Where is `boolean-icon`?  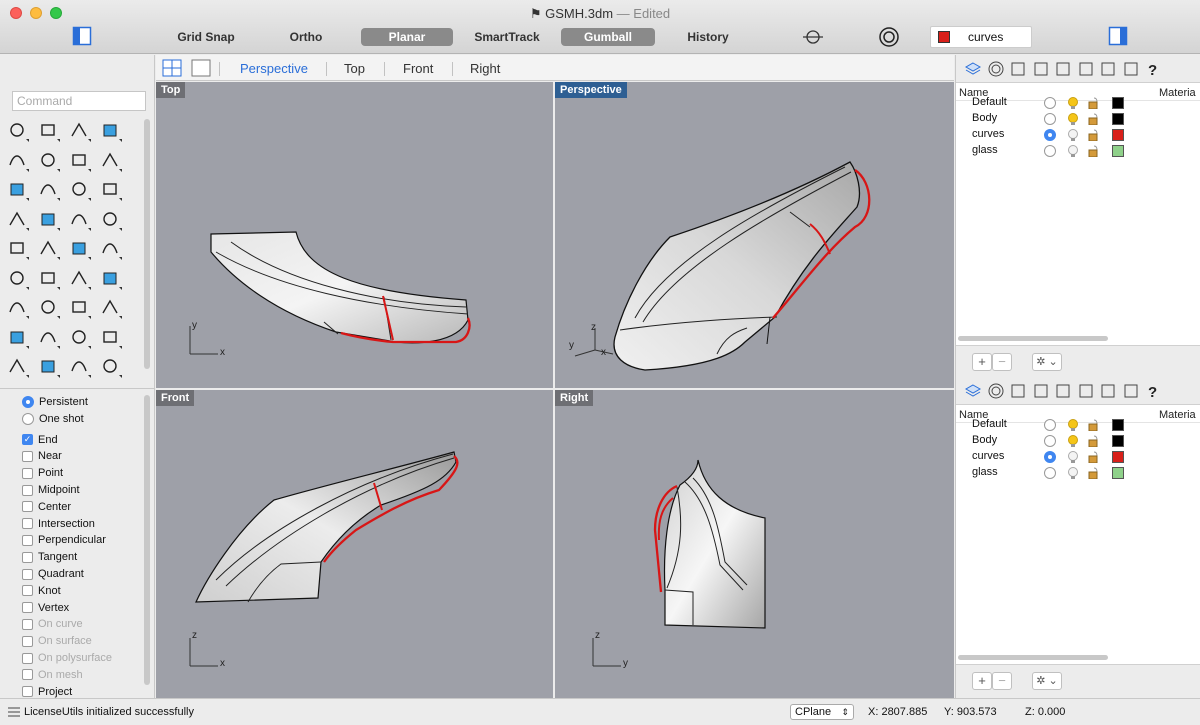 boolean-icon is located at coordinates (51, 251).